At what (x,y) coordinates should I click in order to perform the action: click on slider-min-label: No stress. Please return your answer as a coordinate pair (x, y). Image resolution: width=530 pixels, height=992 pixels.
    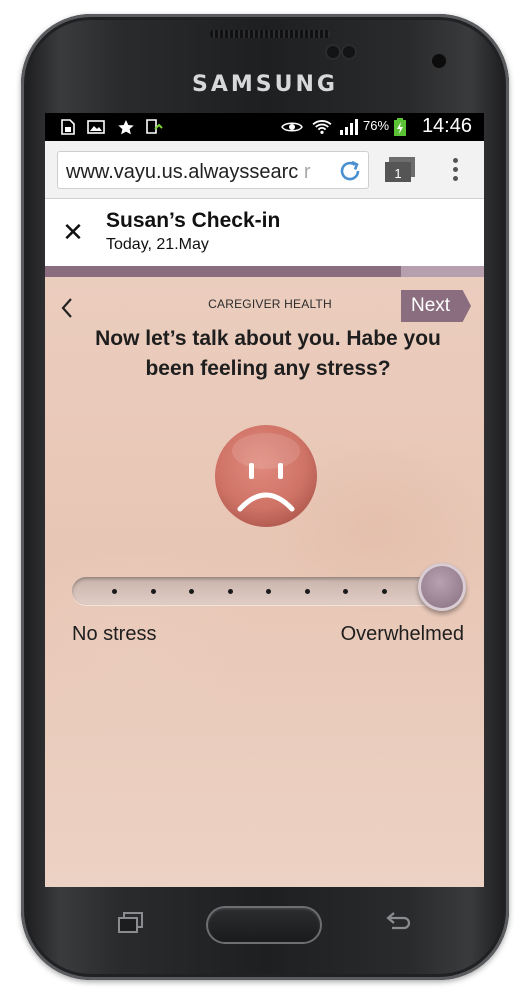
    Looking at the image, I should click on (114, 634).